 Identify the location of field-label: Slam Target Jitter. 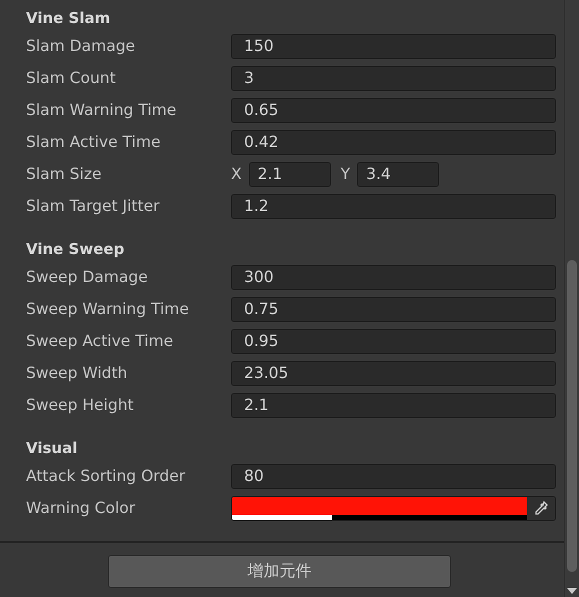
(93, 206).